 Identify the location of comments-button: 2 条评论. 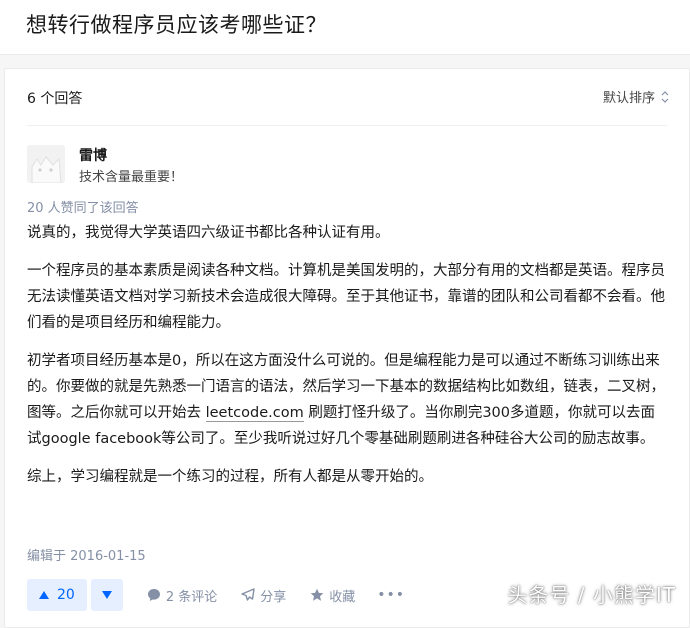
(182, 595).